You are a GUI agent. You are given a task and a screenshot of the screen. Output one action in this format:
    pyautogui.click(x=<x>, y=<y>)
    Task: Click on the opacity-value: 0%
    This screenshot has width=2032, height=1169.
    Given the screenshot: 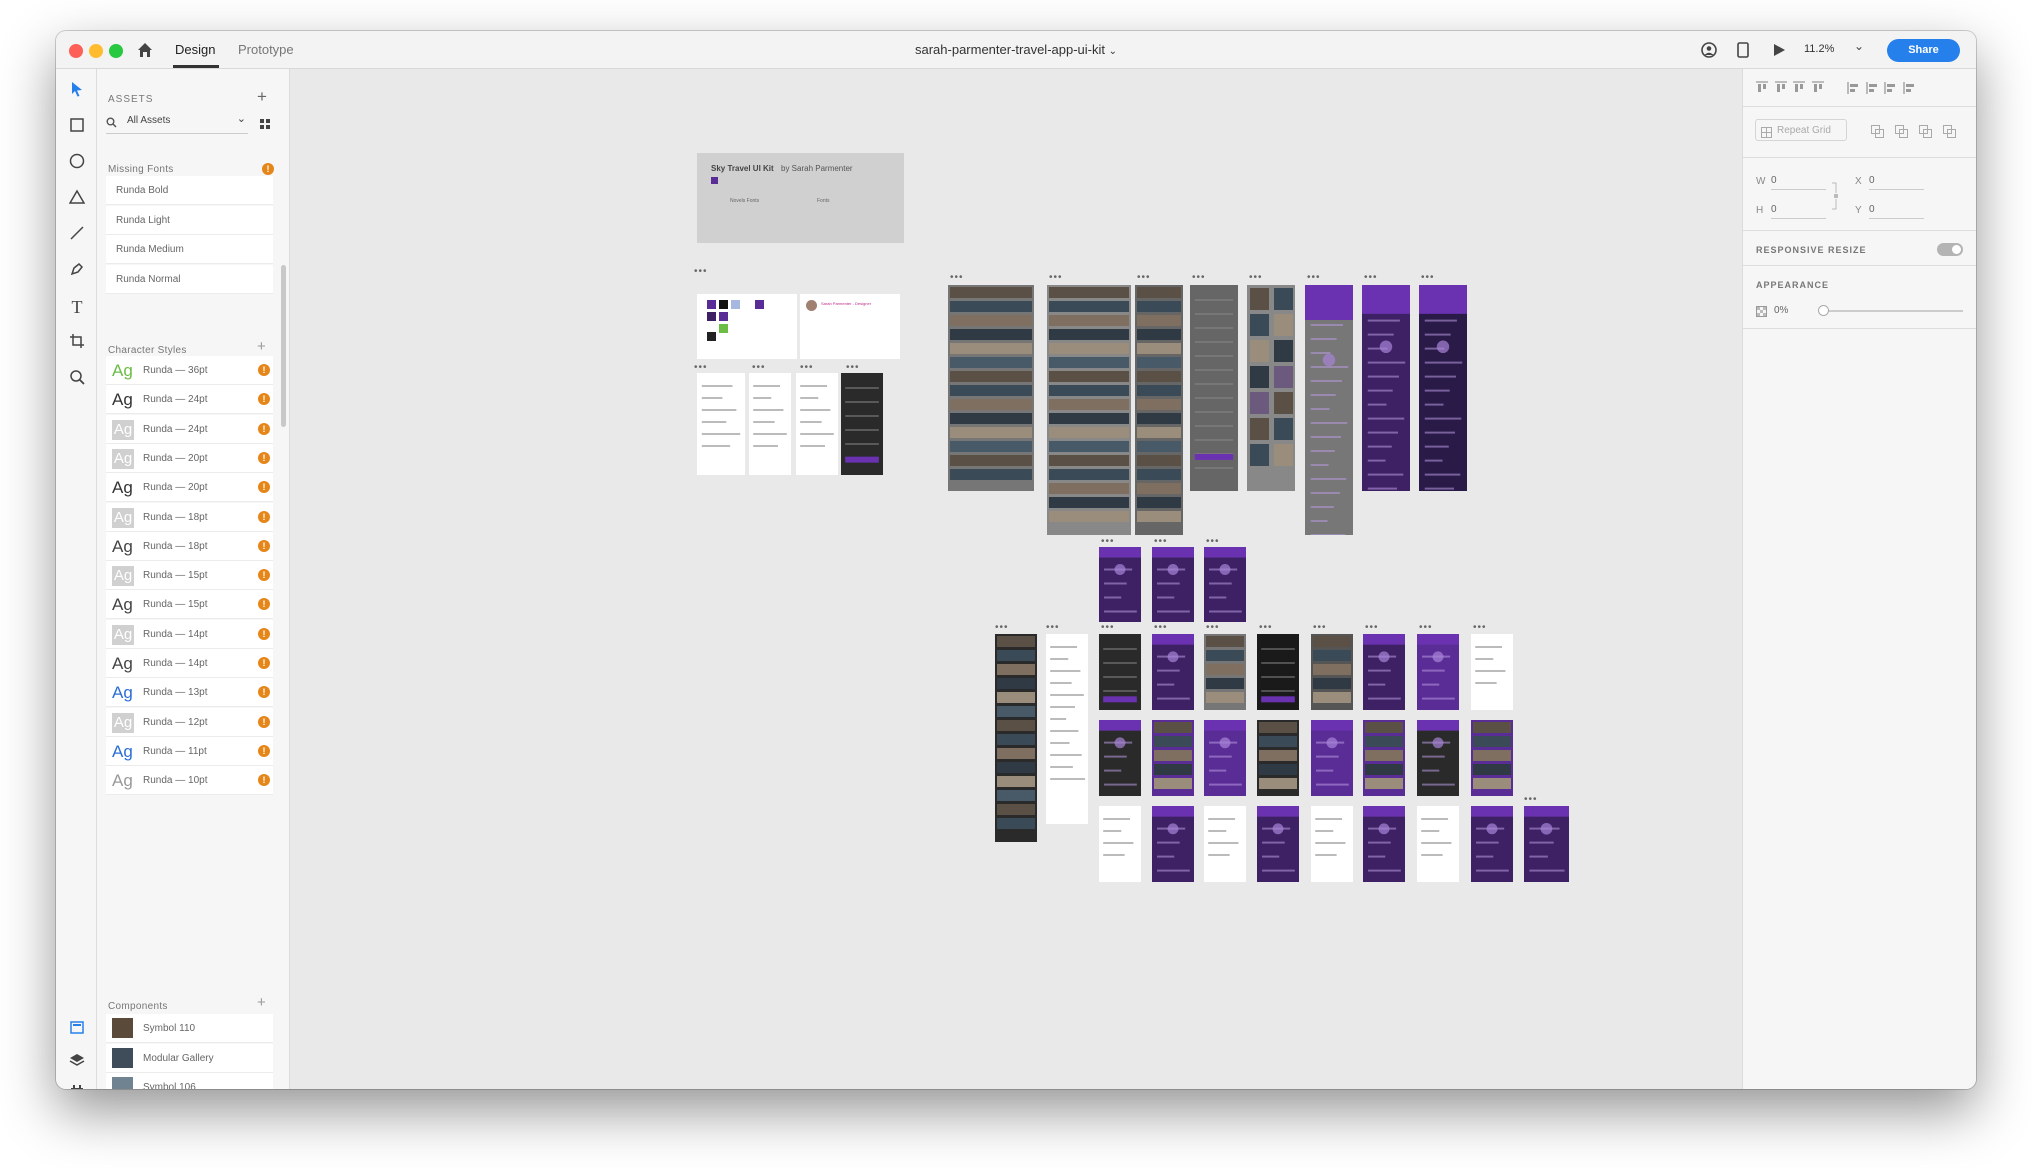 What is the action you would take?
    pyautogui.click(x=1781, y=310)
    